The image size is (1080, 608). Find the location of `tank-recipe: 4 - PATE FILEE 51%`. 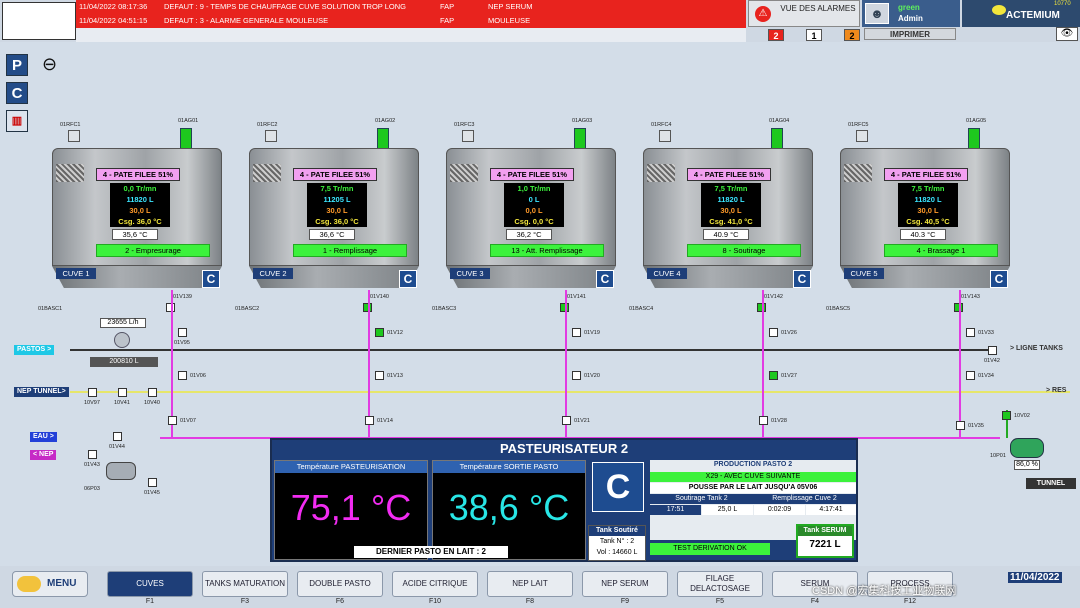

tank-recipe: 4 - PATE FILEE 51% is located at coordinates (138, 174).